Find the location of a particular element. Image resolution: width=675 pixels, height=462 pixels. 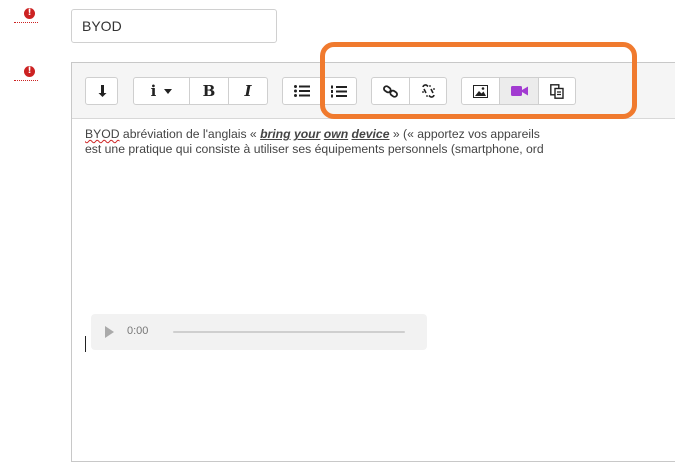

audio-time: 0:00 is located at coordinates (138, 331).